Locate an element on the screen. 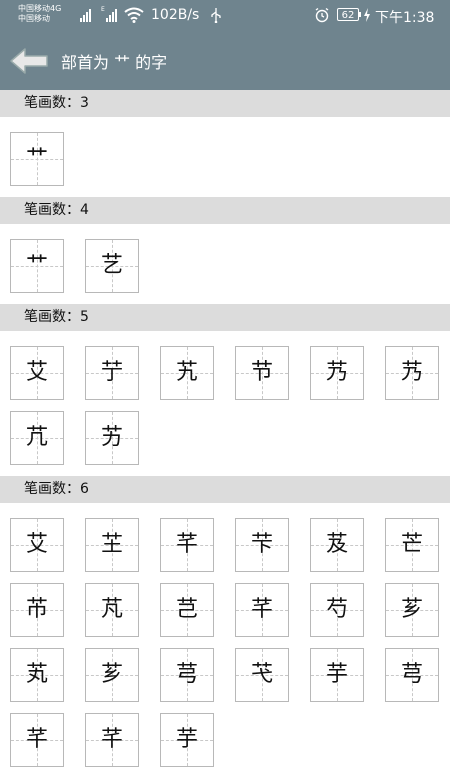 The height and width of the screenshot is (778, 450). character-glyph: 芏 is located at coordinates (111, 544).